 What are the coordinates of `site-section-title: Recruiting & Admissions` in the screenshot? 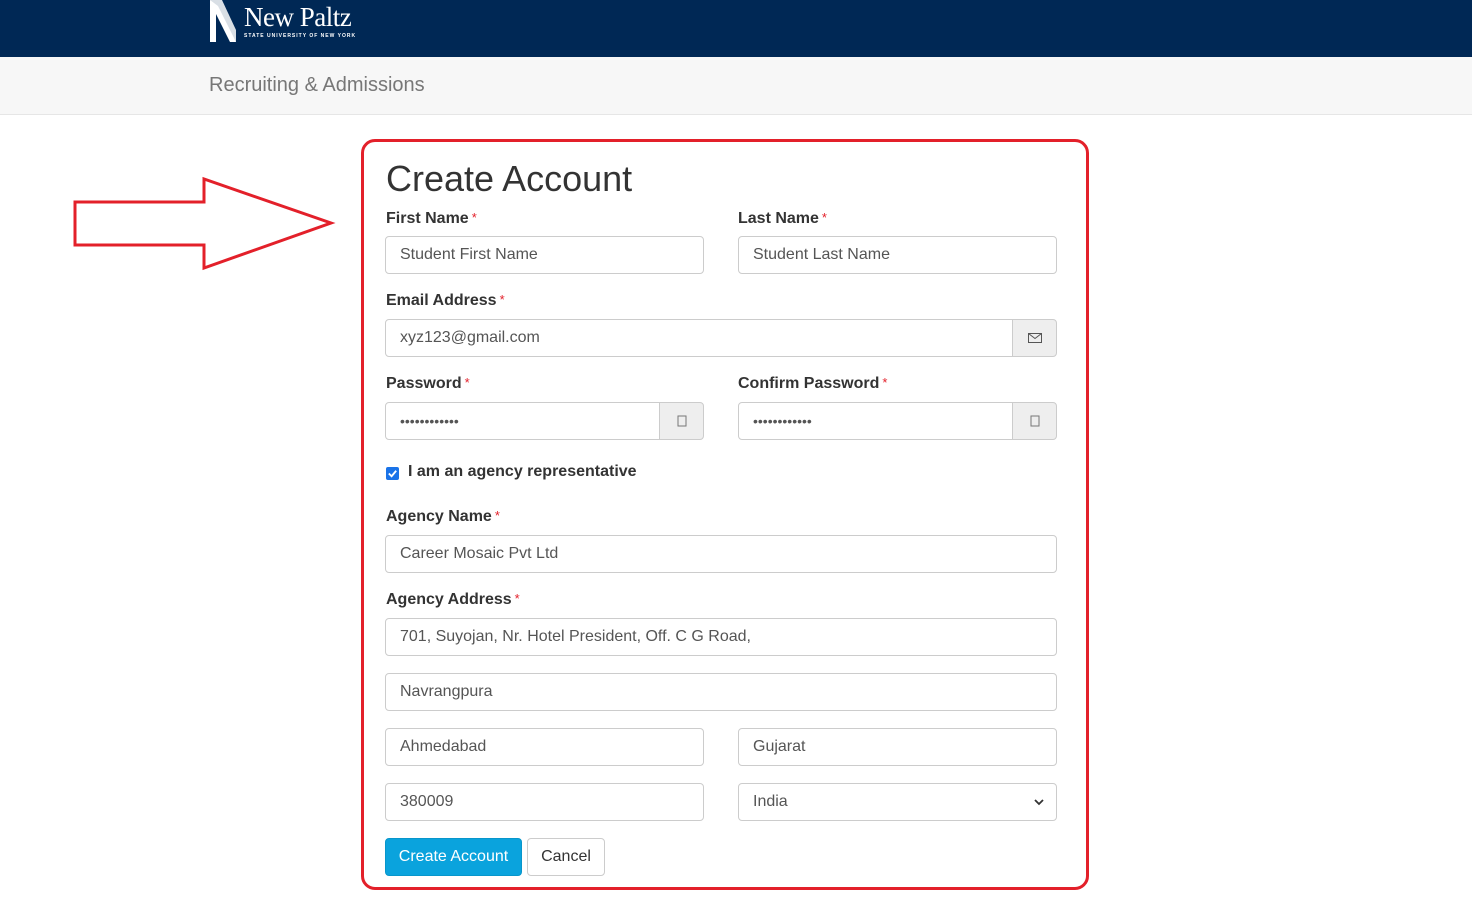 It's located at (317, 85).